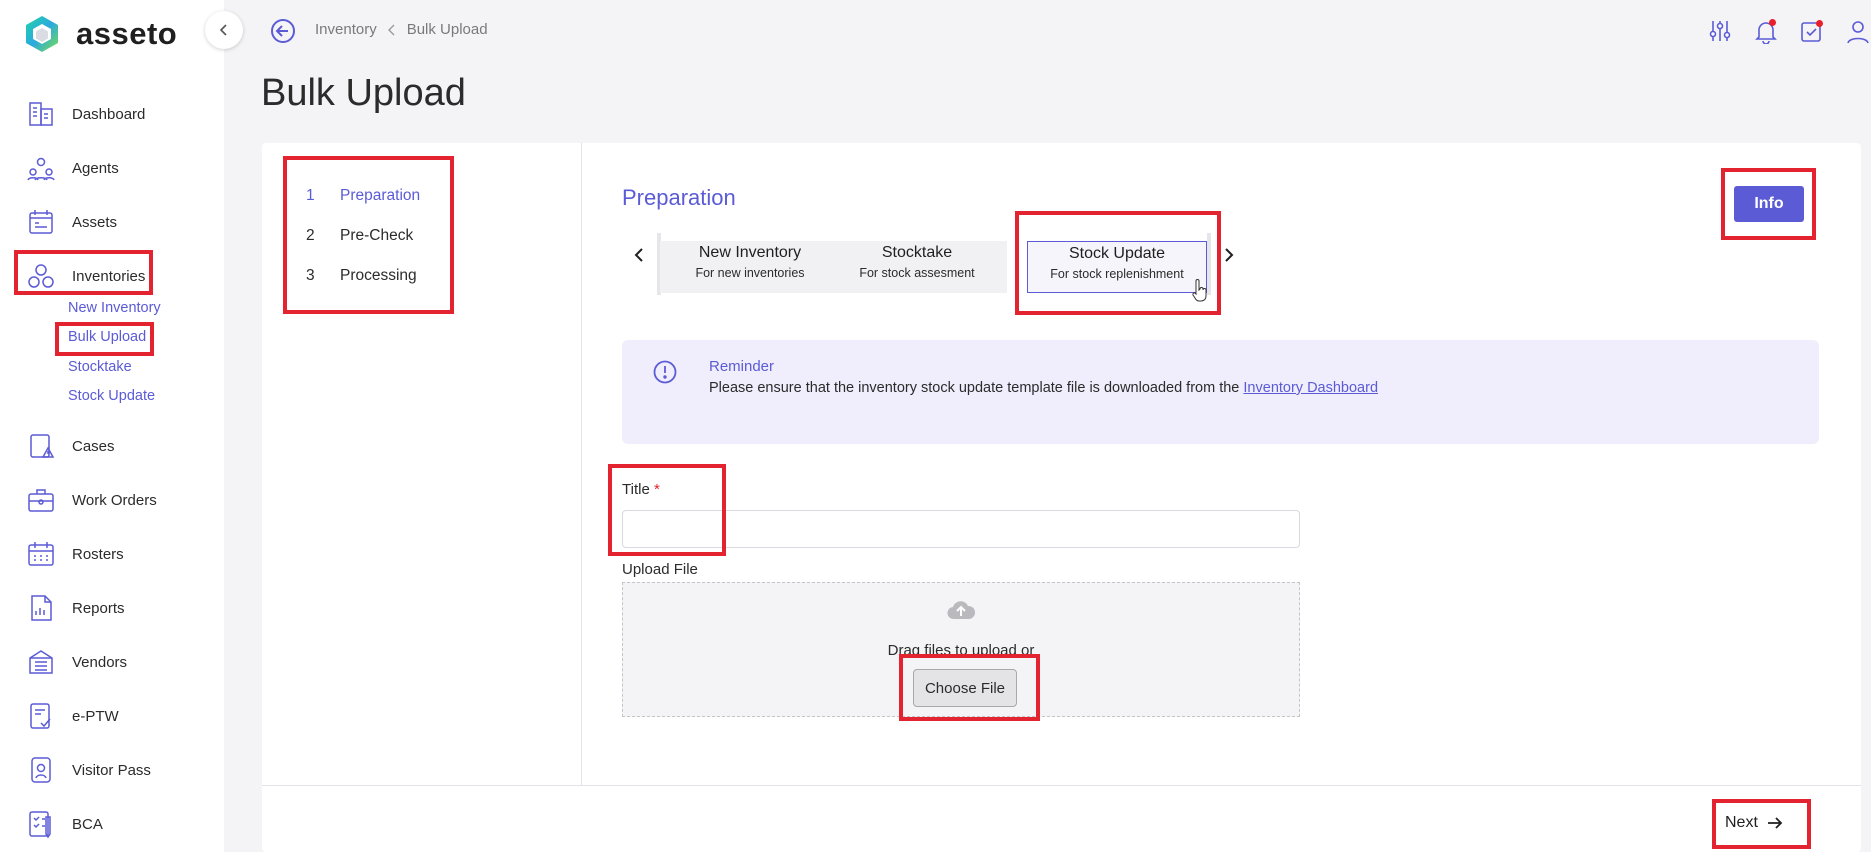 The width and height of the screenshot is (1871, 852). I want to click on report-icon, so click(41, 608).